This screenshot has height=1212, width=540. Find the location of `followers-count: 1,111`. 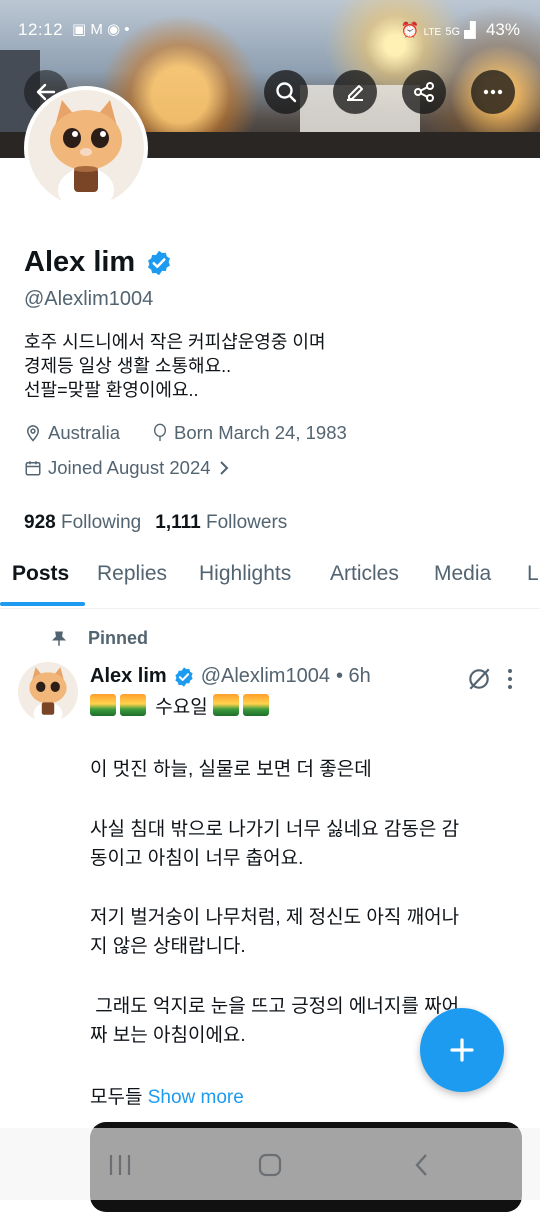

followers-count: 1,111 is located at coordinates (178, 522).